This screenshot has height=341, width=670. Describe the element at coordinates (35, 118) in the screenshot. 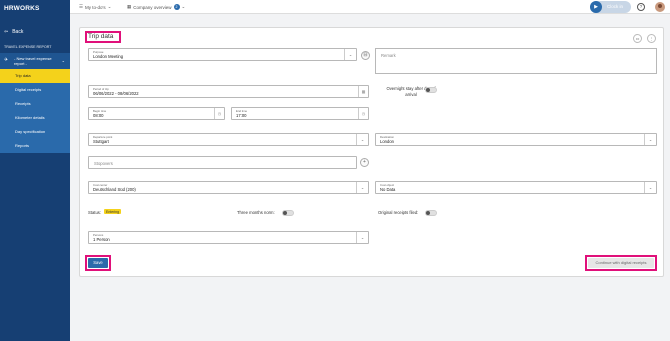

I see `sidebar-item-kilometer-details: Kilometer details` at that location.